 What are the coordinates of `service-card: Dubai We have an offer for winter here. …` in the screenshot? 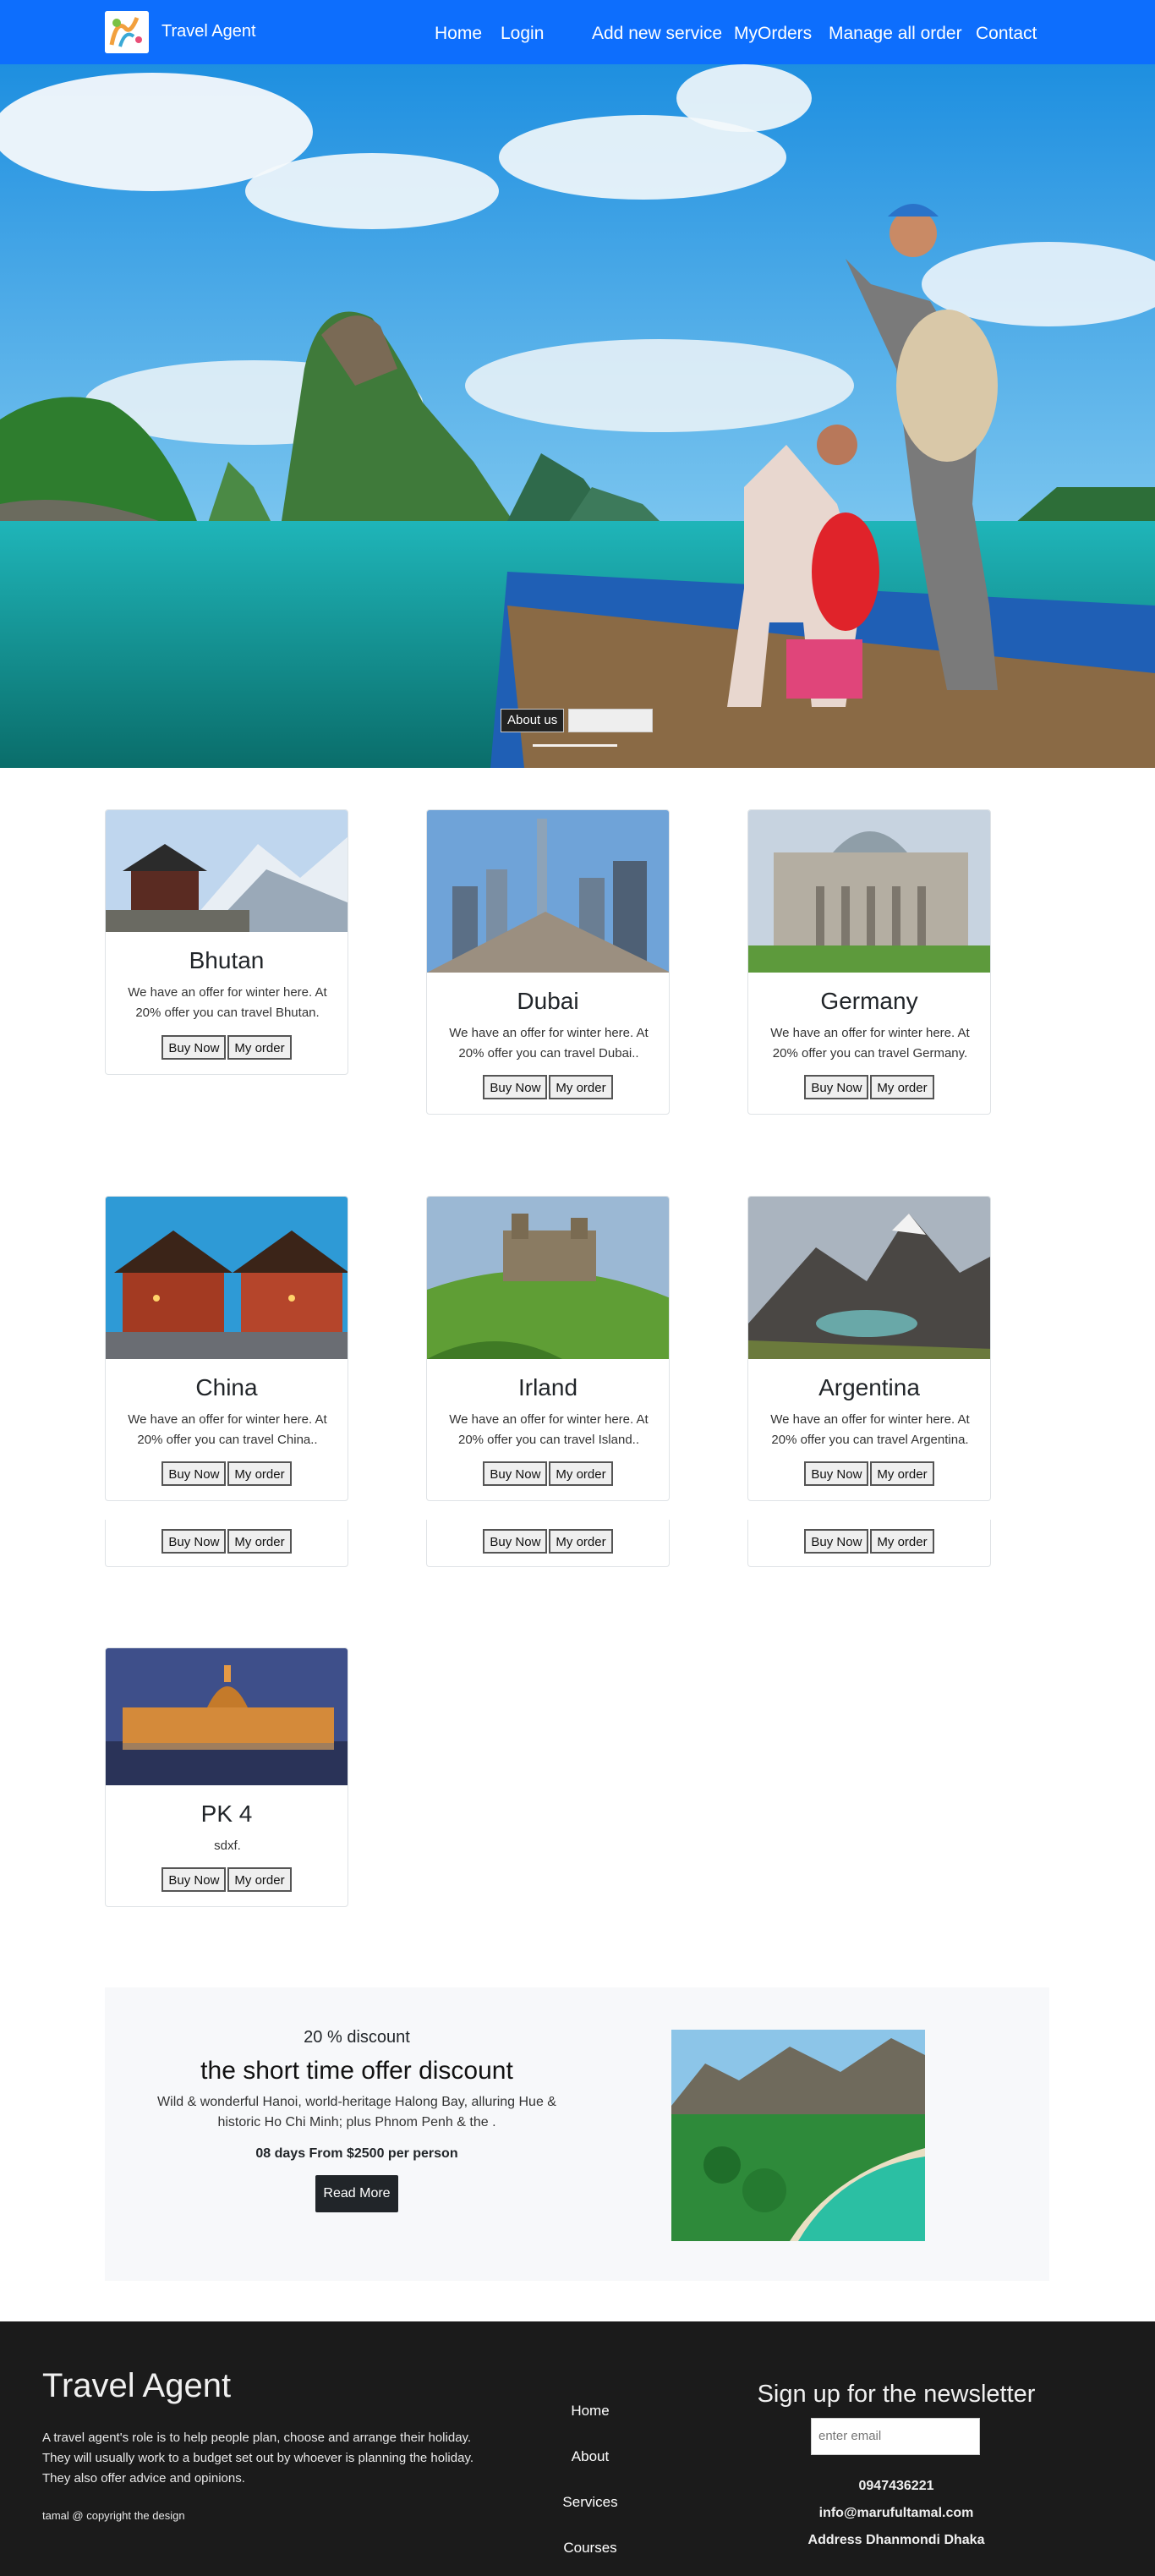 It's located at (548, 962).